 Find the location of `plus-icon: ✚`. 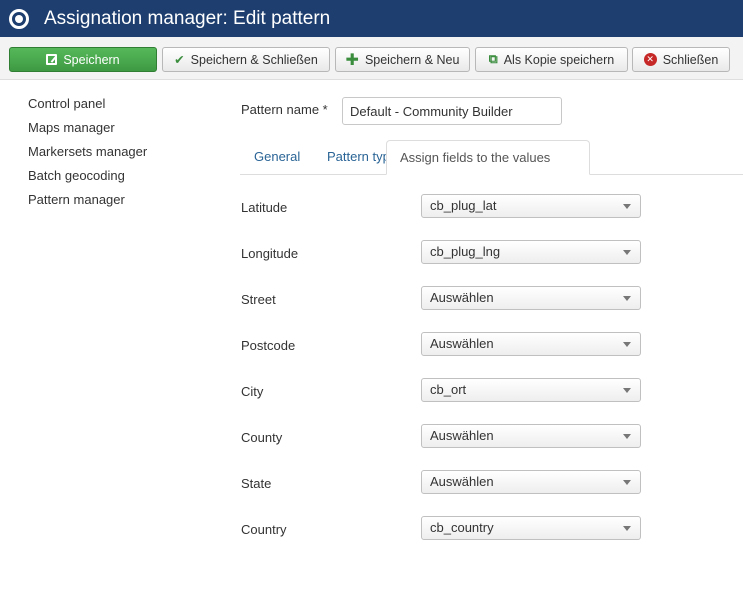

plus-icon: ✚ is located at coordinates (352, 60).